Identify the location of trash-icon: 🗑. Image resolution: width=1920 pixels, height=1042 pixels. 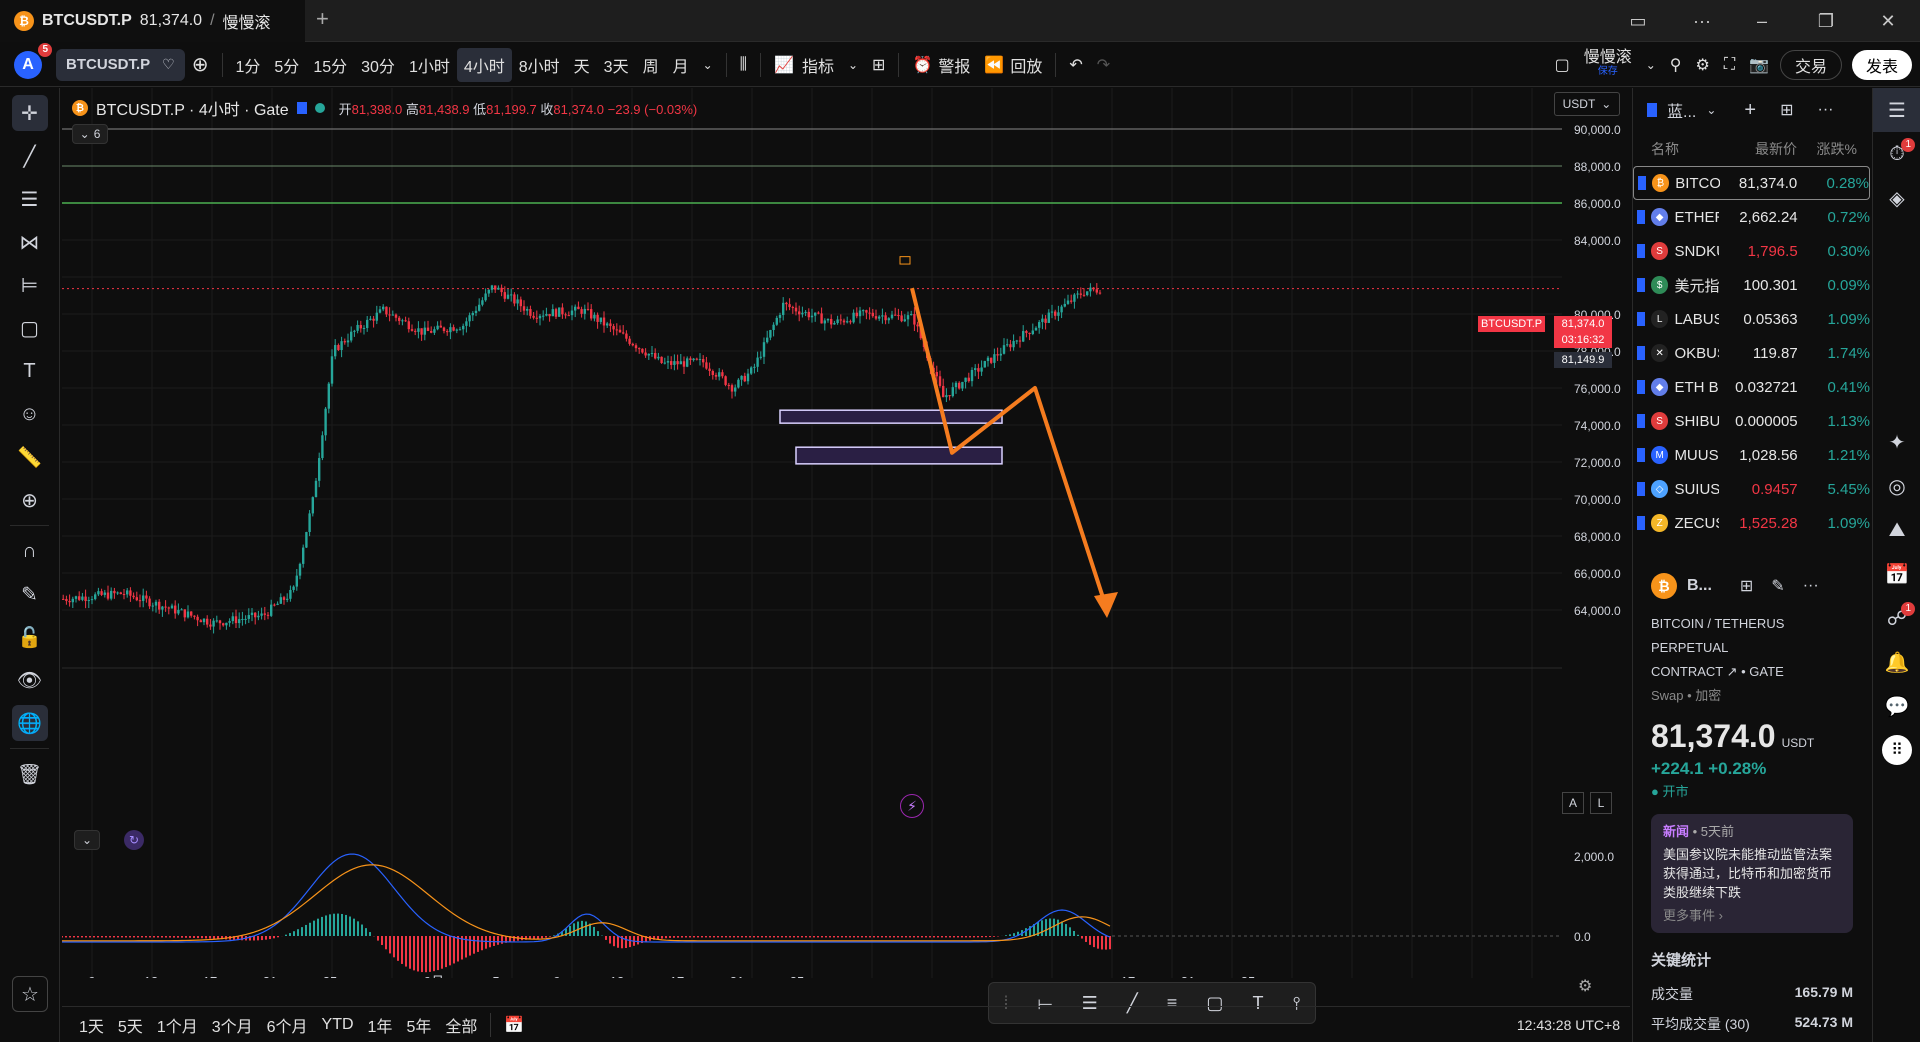
(30, 774).